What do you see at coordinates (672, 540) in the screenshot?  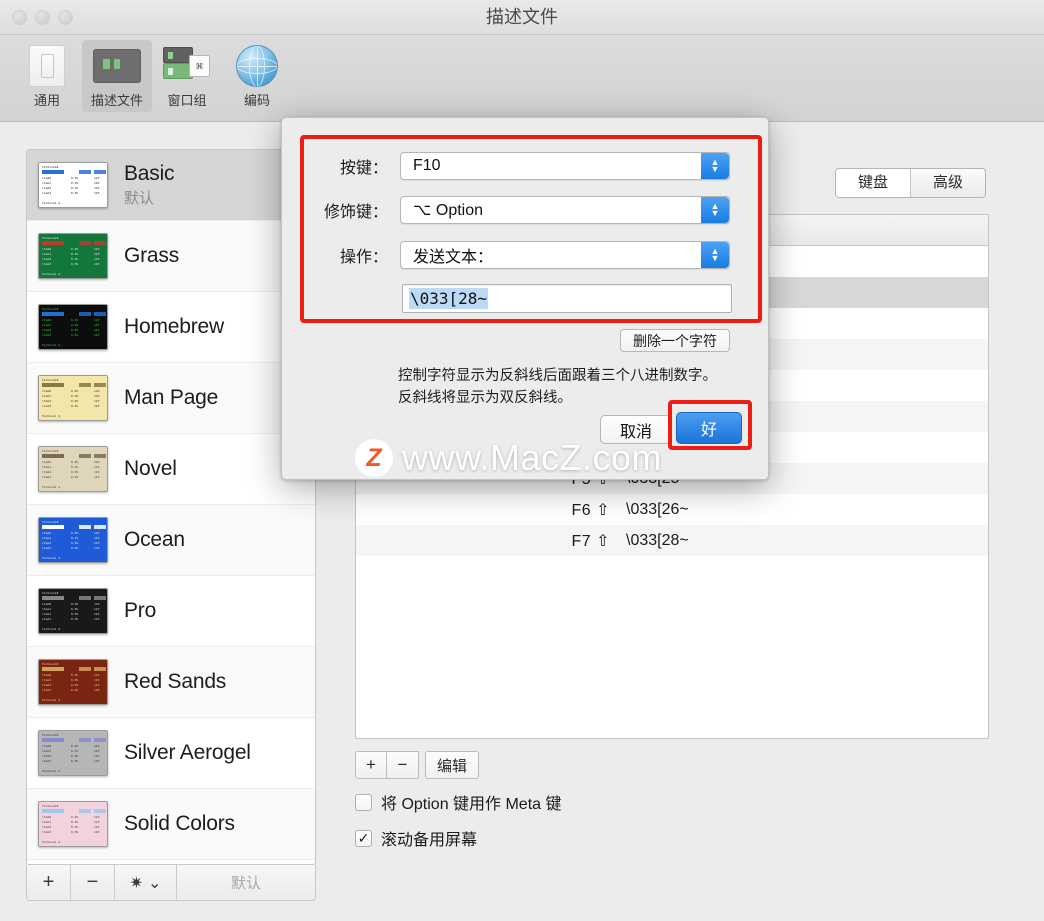 I see `table-row: F7 ⇧ \033[28~` at bounding box center [672, 540].